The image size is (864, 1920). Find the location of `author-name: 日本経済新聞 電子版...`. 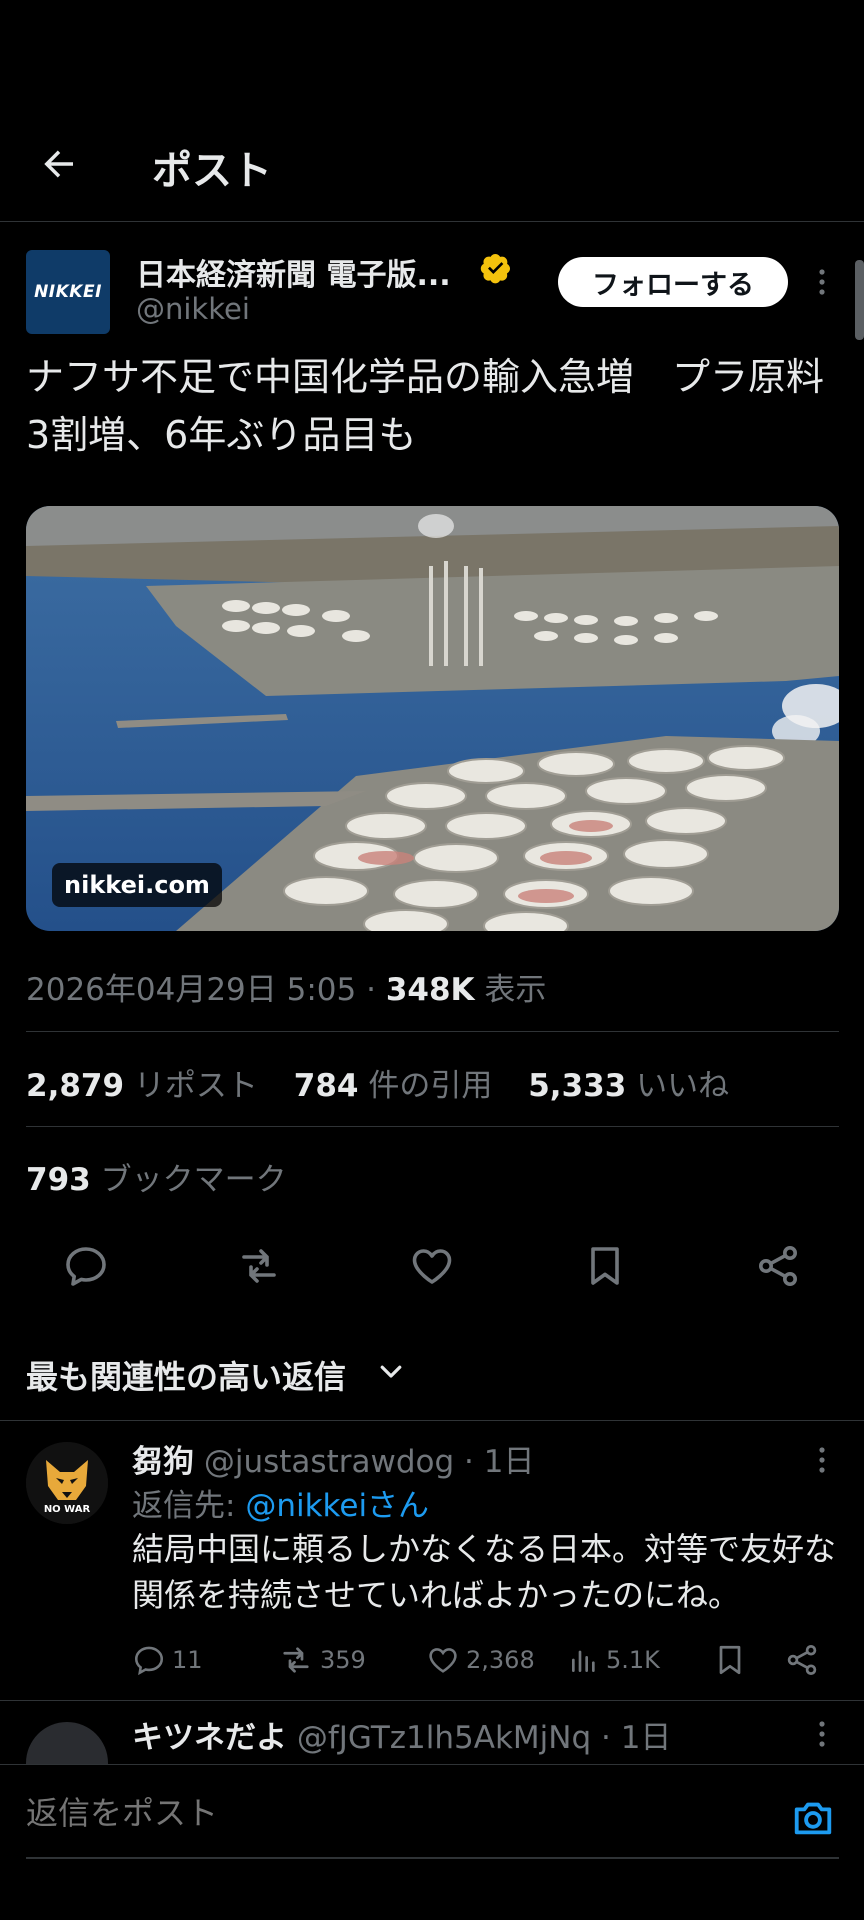

author-name: 日本経済新聞 電子版... is located at coordinates (293, 272).